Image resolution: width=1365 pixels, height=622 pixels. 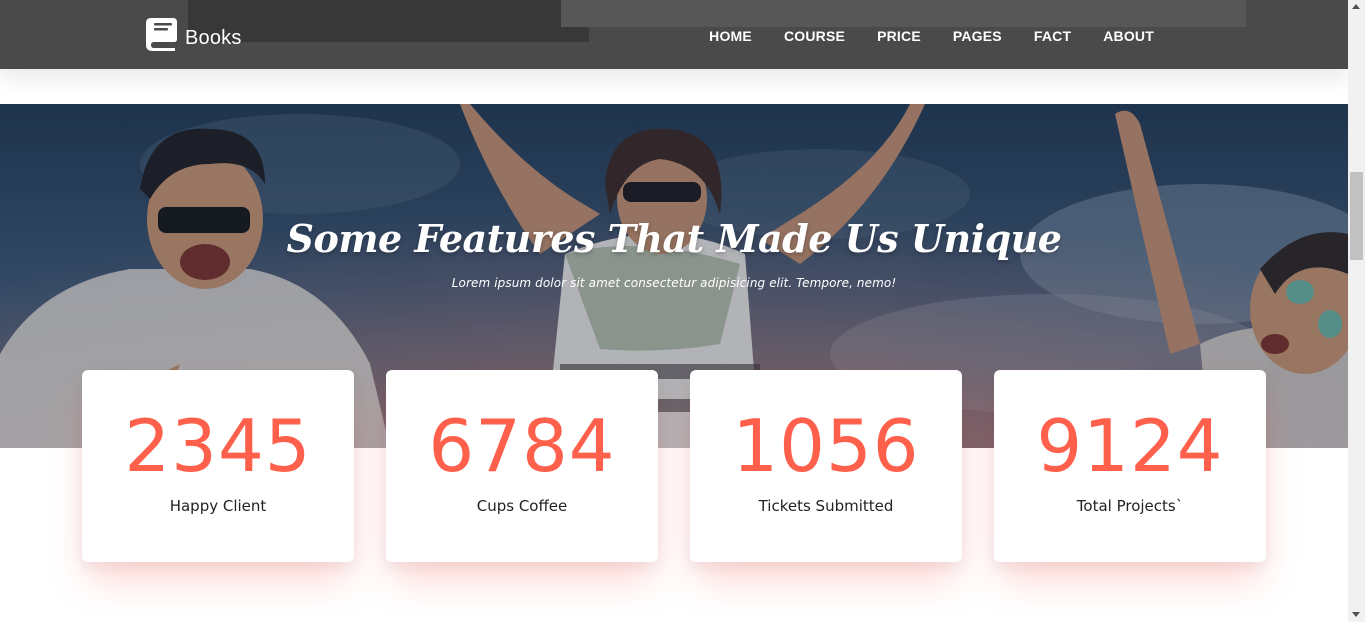 I want to click on stat-card-tickets-submitted: 1056 Tickets Submitted, so click(x=826, y=466).